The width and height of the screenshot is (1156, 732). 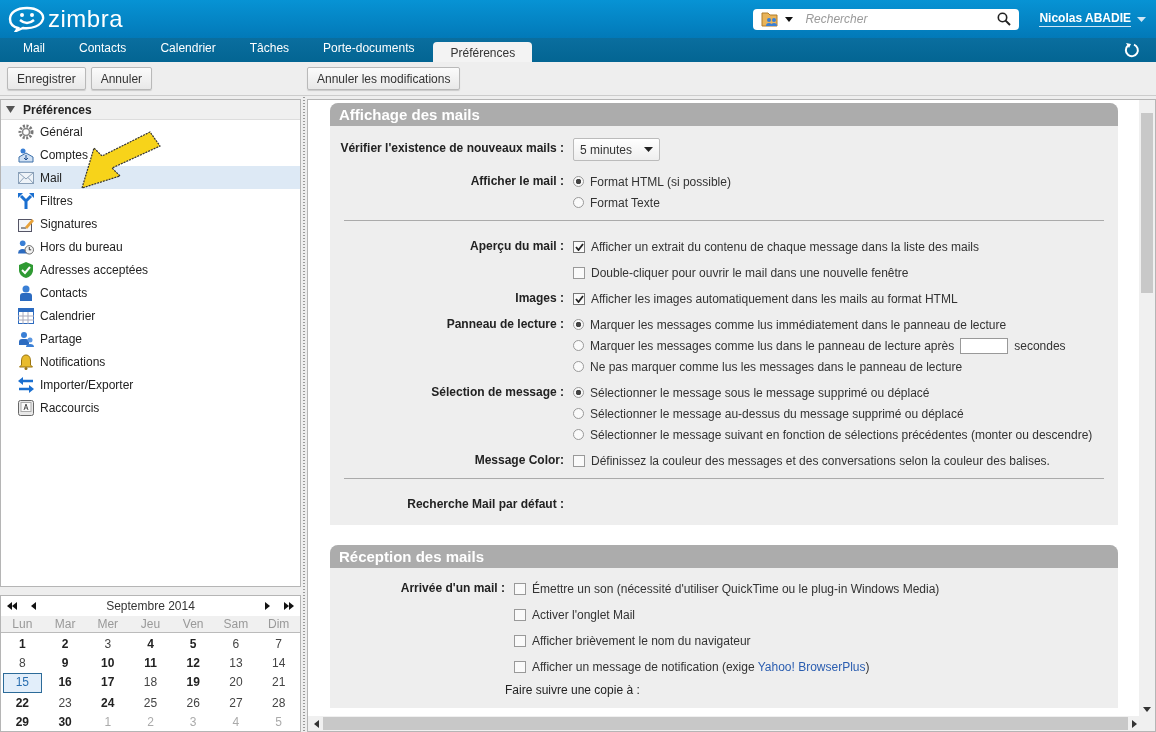 What do you see at coordinates (10, 109) in the screenshot?
I see `expand-arrow-icon` at bounding box center [10, 109].